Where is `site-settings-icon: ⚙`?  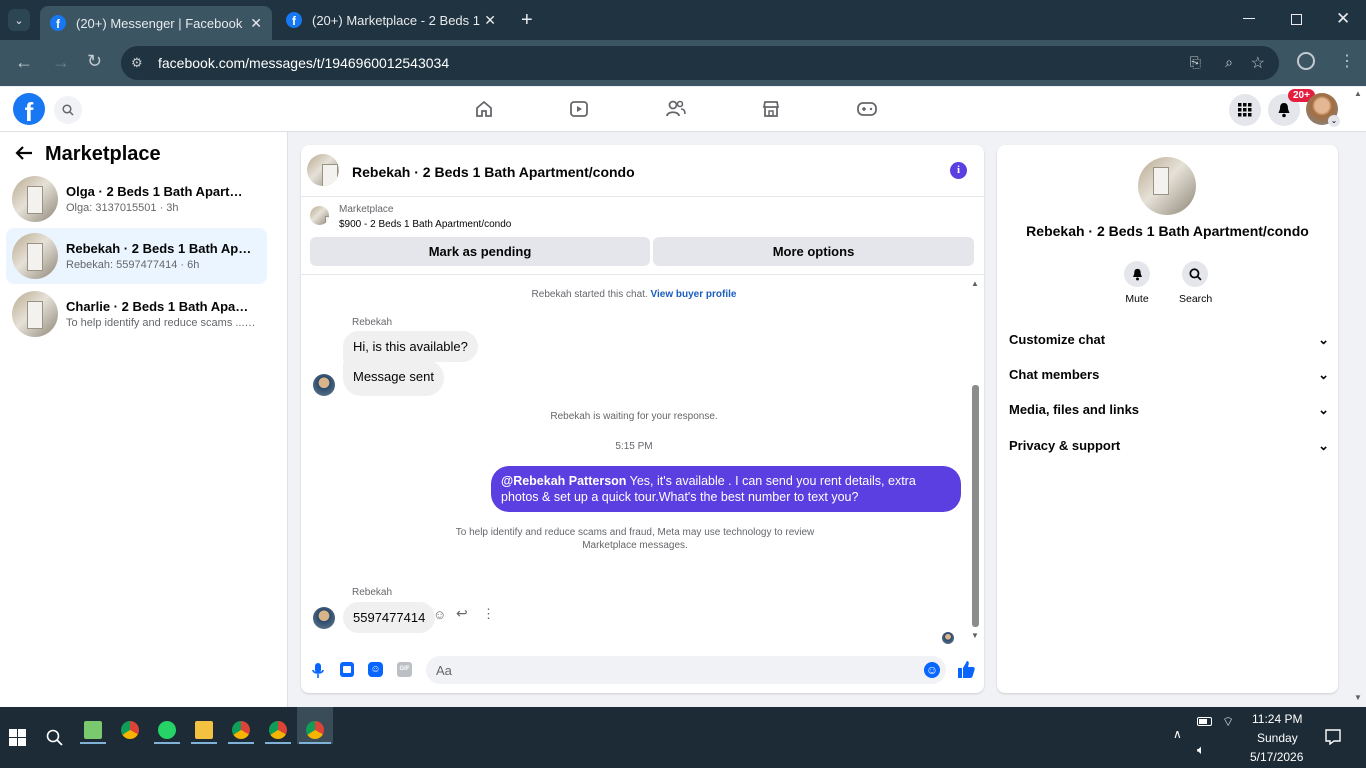
site-settings-icon: ⚙ is located at coordinates (137, 63).